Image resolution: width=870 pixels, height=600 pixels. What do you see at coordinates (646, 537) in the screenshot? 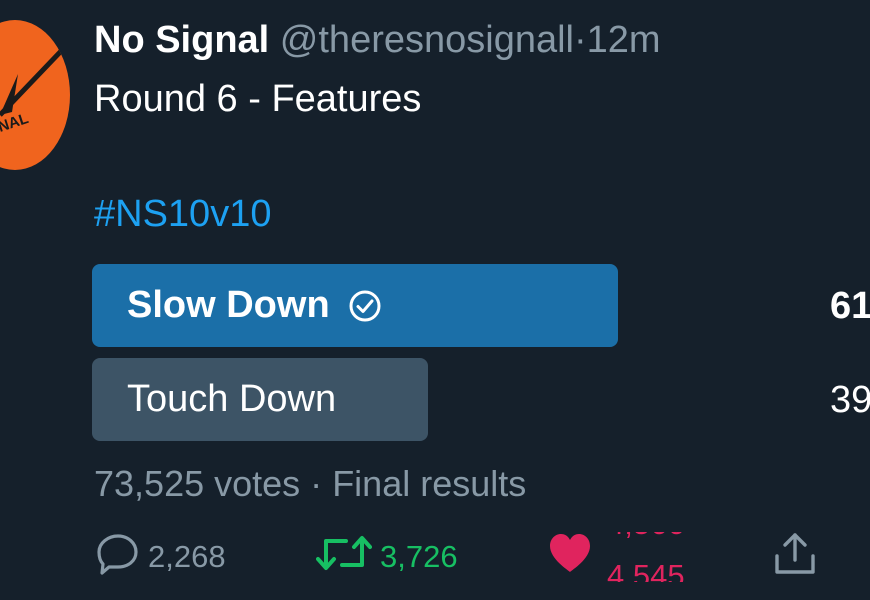
I see `like-count-previous: 4,566` at bounding box center [646, 537].